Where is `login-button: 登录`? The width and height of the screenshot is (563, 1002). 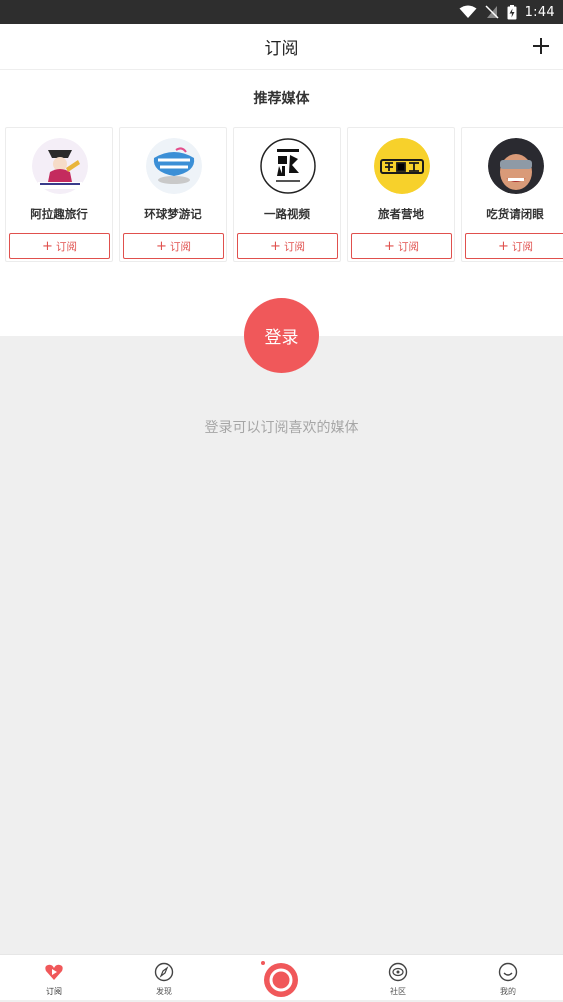
login-button: 登录 is located at coordinates (281, 335).